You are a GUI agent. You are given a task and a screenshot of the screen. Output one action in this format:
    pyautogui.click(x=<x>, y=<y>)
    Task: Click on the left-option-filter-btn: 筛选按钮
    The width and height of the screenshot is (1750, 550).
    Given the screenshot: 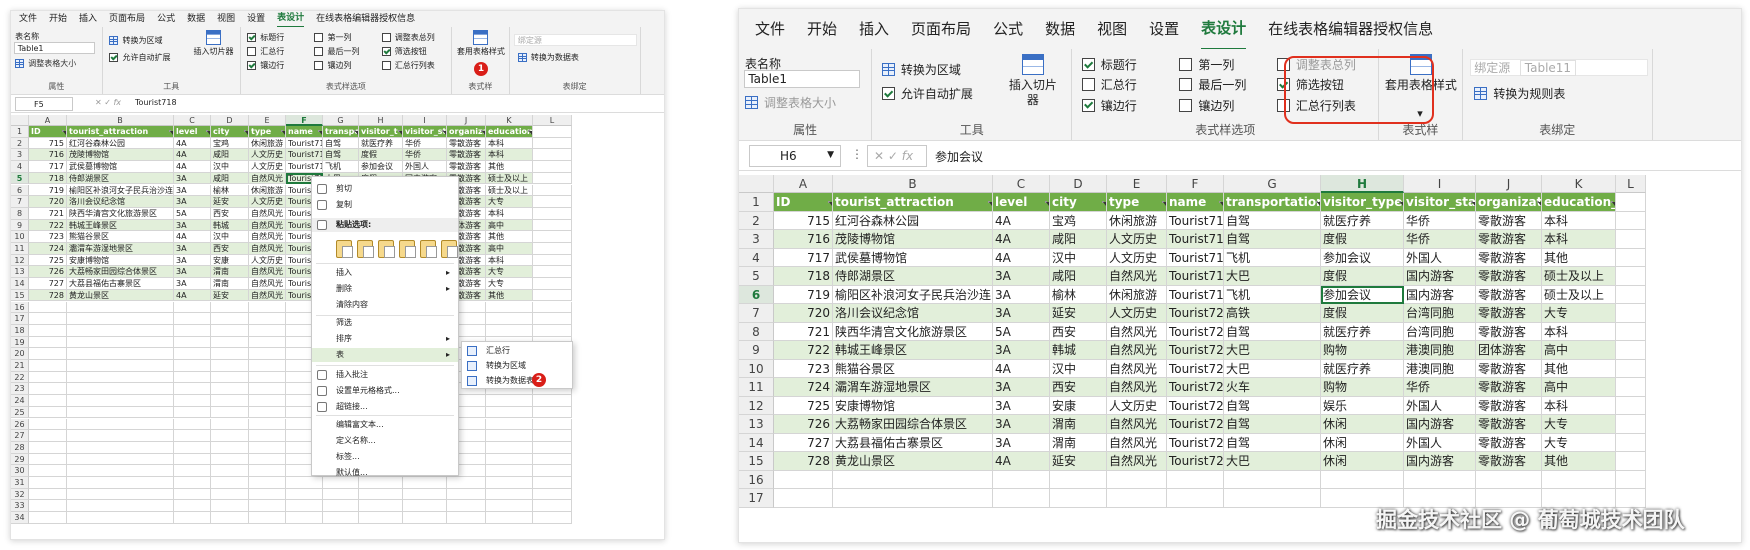 What is the action you would take?
    pyautogui.click(x=404, y=51)
    